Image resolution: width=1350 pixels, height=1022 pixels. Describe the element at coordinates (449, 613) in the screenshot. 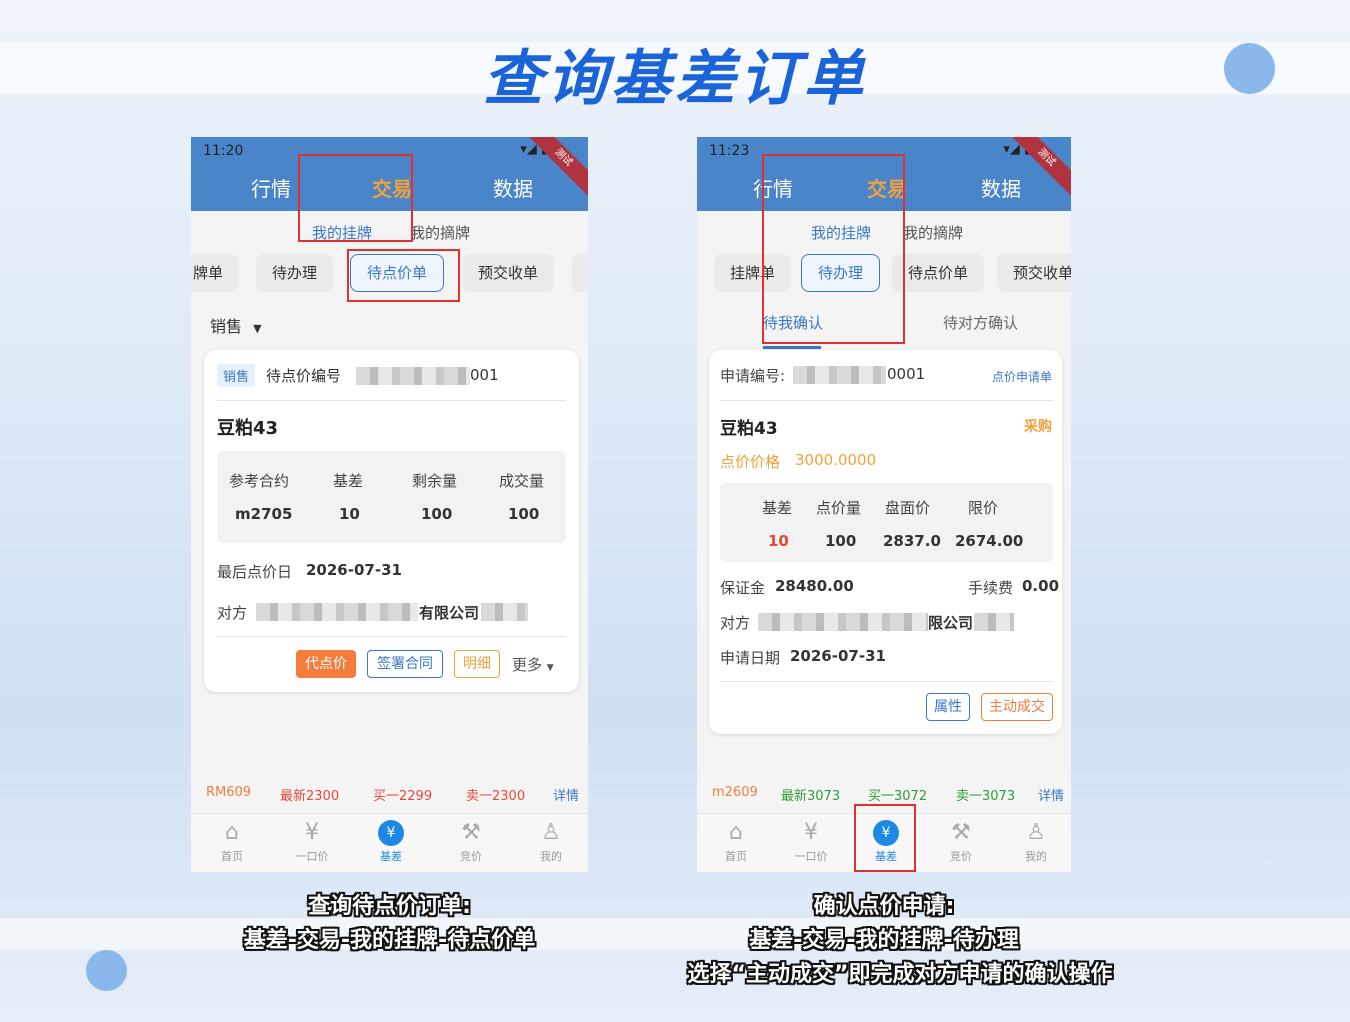

I see `party-suffix: 有限公司` at that location.